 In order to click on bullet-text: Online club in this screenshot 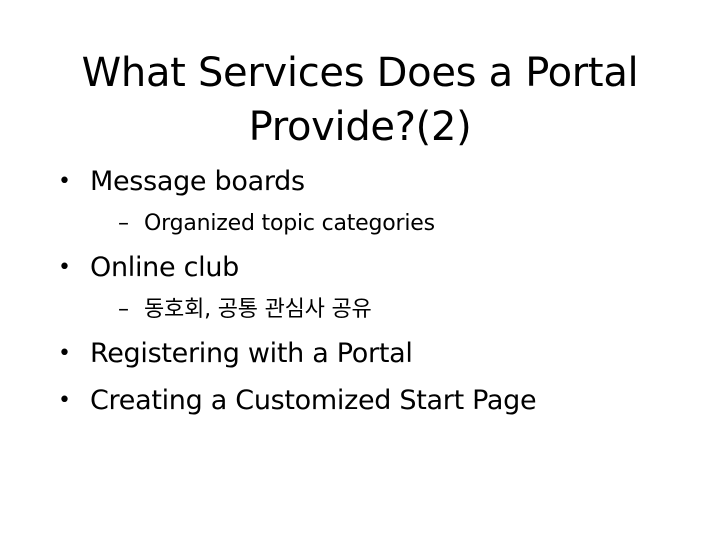, I will do `click(164, 267)`.